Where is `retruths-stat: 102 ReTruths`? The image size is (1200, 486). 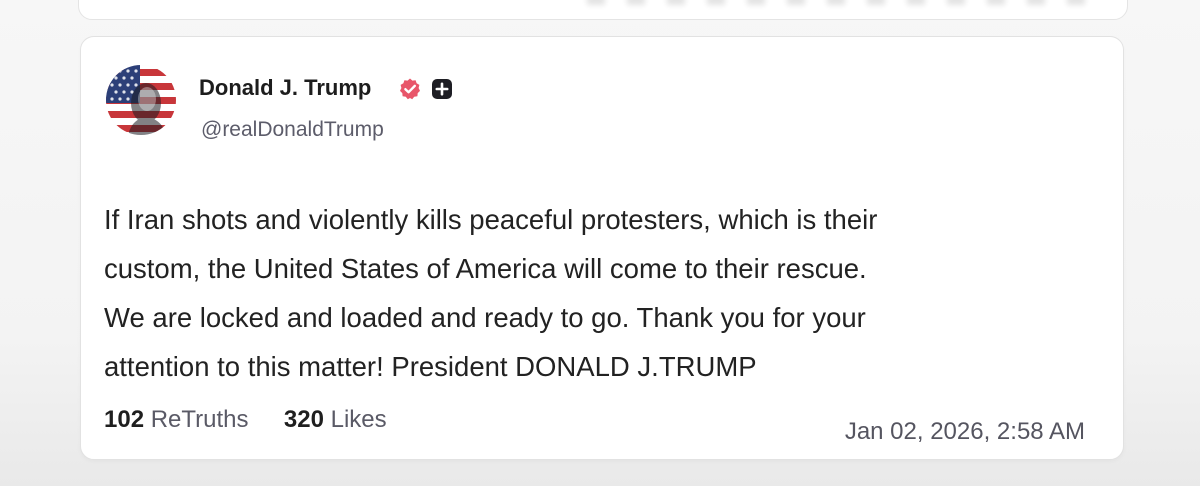 retruths-stat: 102 ReTruths is located at coordinates (179, 419).